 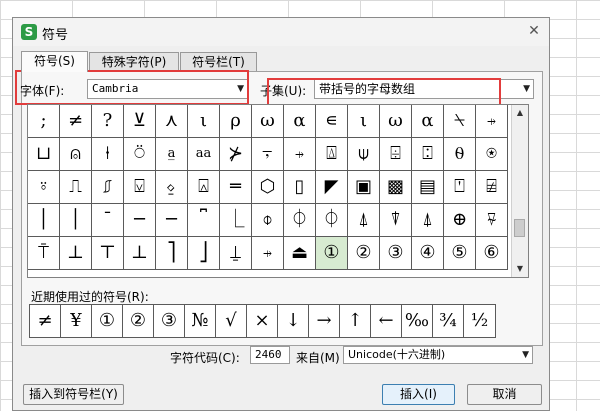 I want to click on recent-symbol-cell: √, so click(x=231, y=321).